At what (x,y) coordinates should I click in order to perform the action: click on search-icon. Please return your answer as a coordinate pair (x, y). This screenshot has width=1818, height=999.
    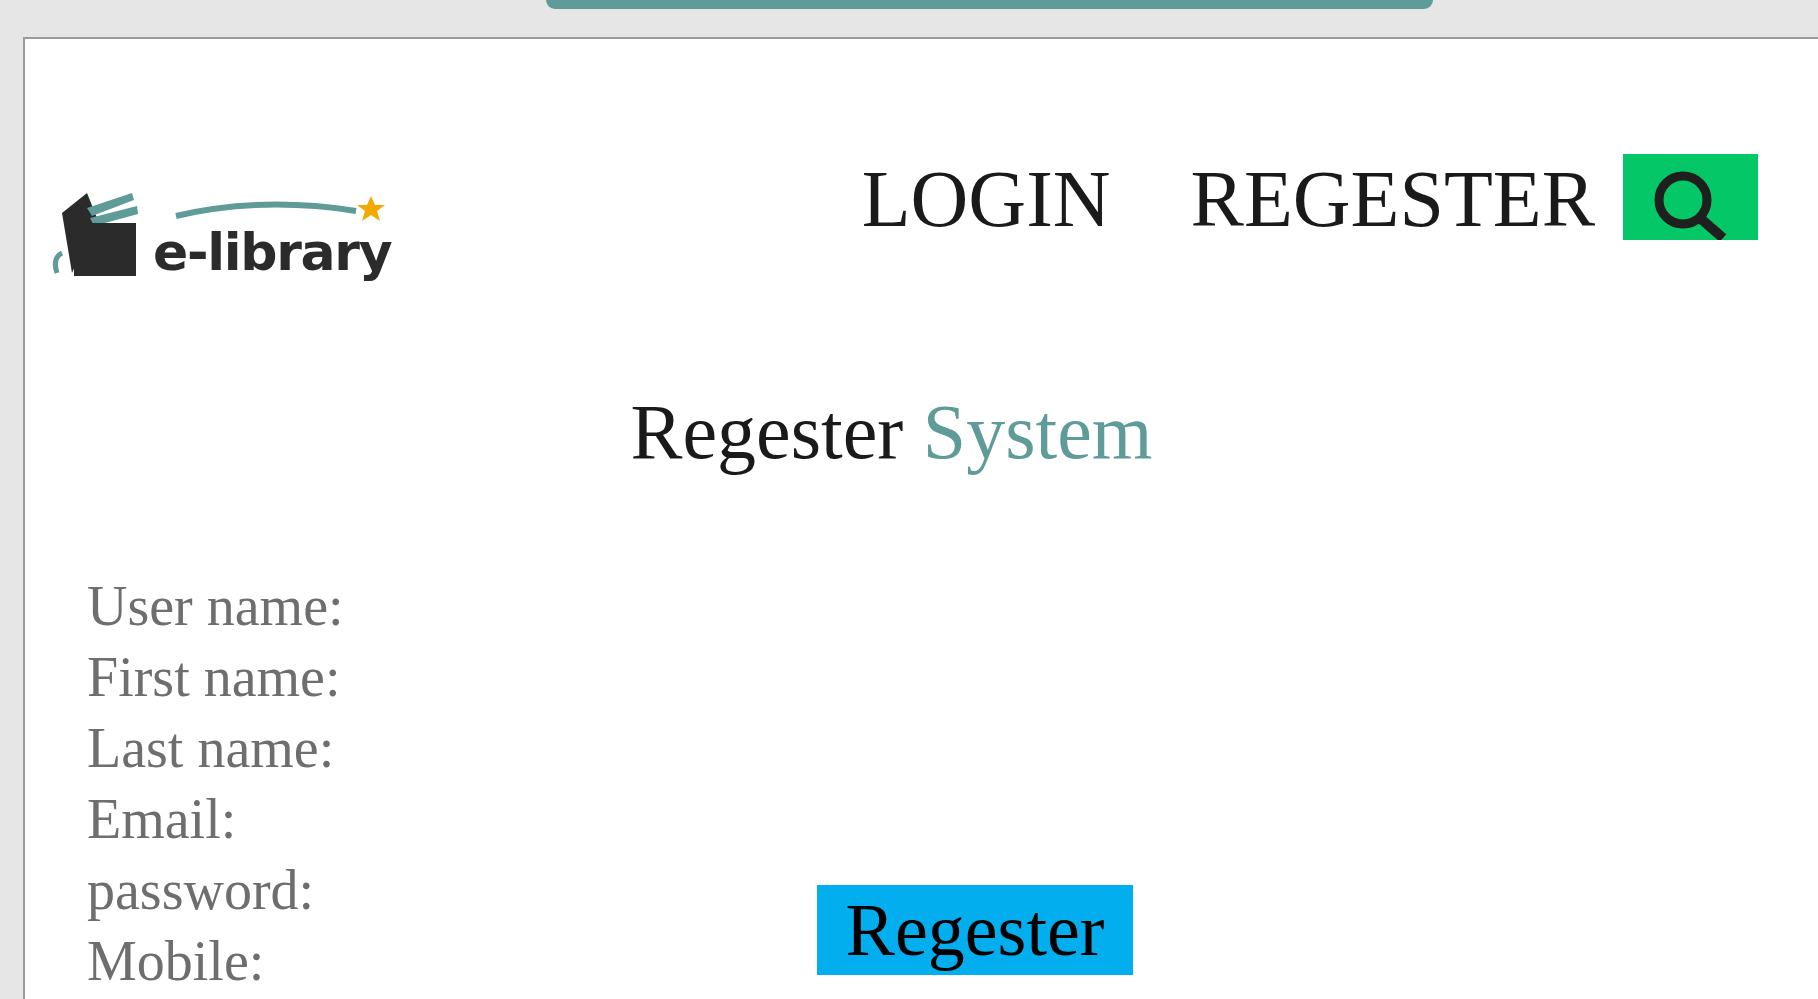
    Looking at the image, I should click on (1690, 205).